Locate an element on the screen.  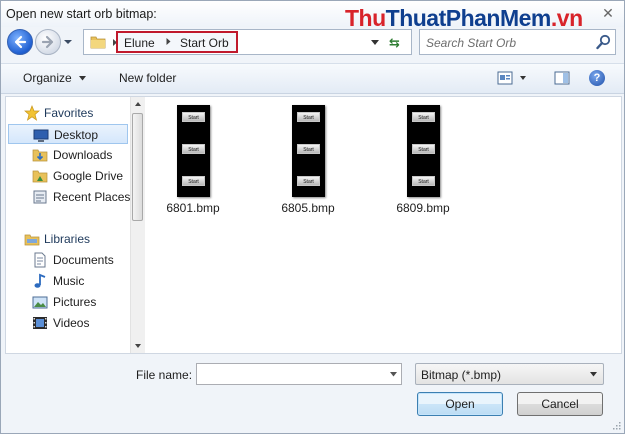
file-item: Start Start Start 6805.bmp is located at coordinates (308, 159).